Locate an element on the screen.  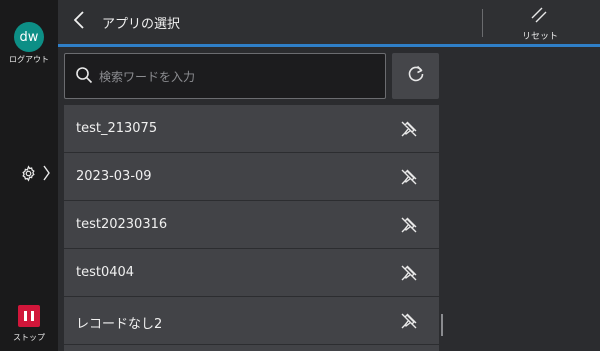
reset-icon is located at coordinates (539, 17).